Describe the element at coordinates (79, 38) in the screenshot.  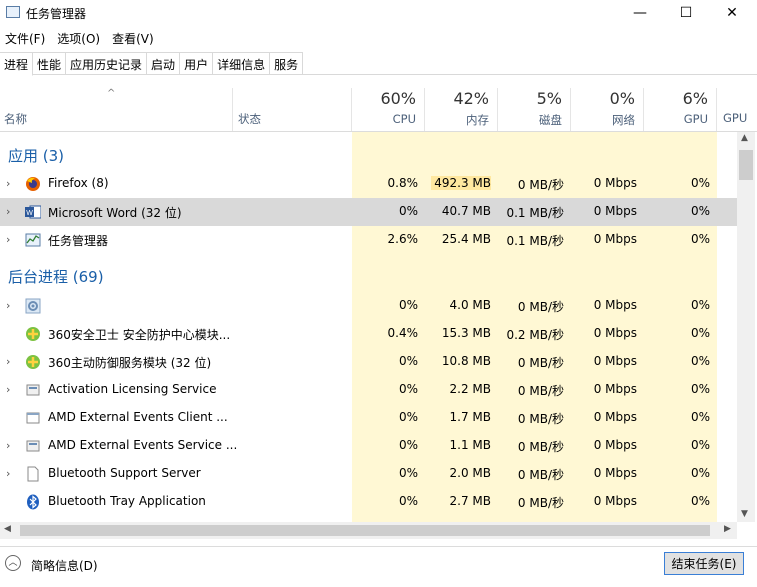
I see `menu-options: 选项(O)` at that location.